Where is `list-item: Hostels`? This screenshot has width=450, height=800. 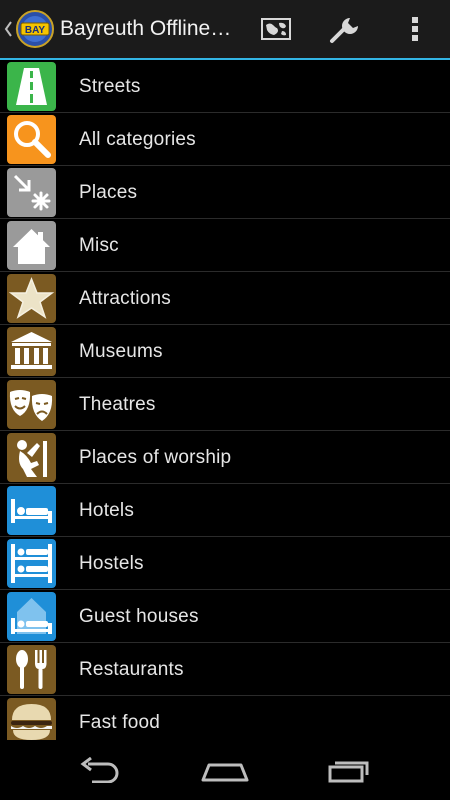
list-item: Hostels is located at coordinates (225, 563).